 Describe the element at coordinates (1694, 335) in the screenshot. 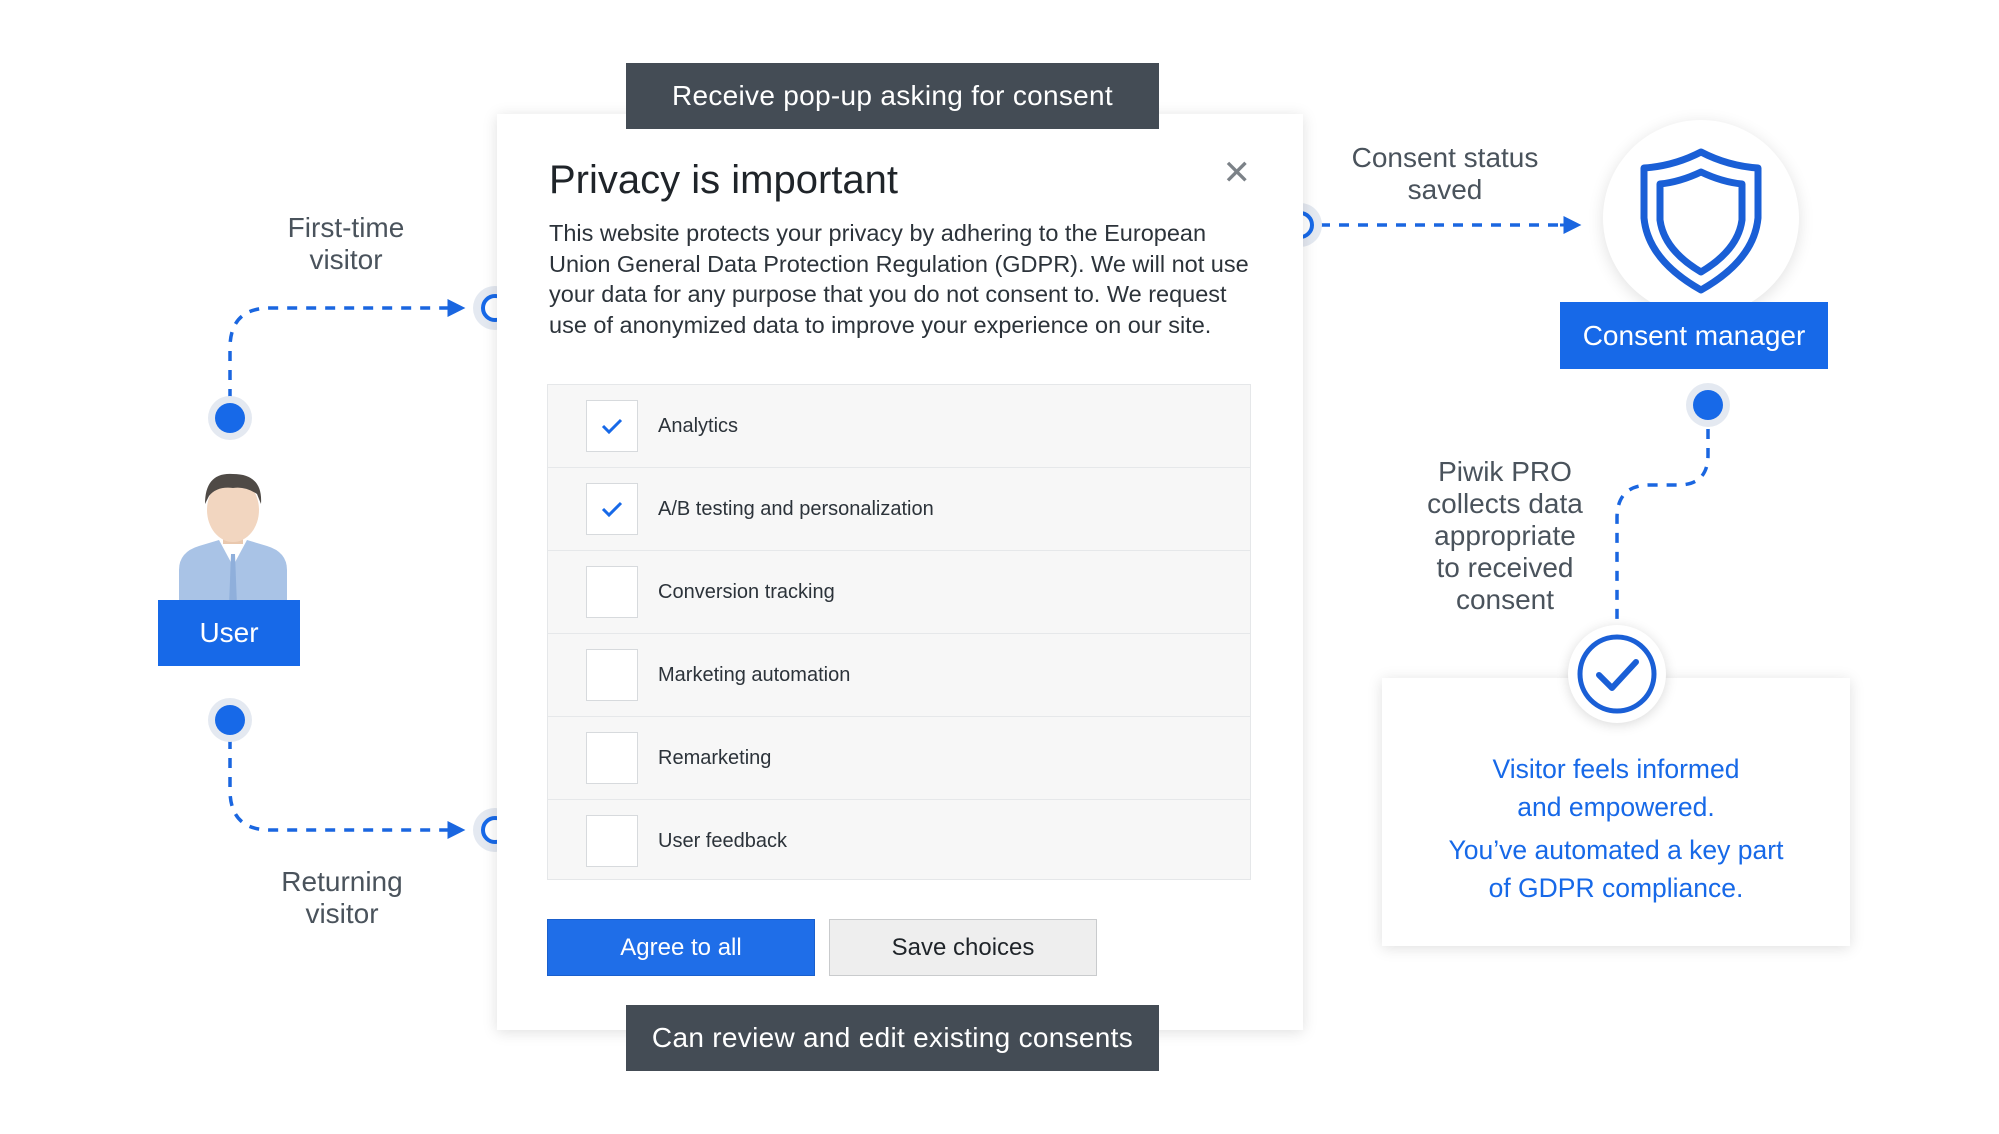

I see `consent-manager-box: Consent manager` at that location.